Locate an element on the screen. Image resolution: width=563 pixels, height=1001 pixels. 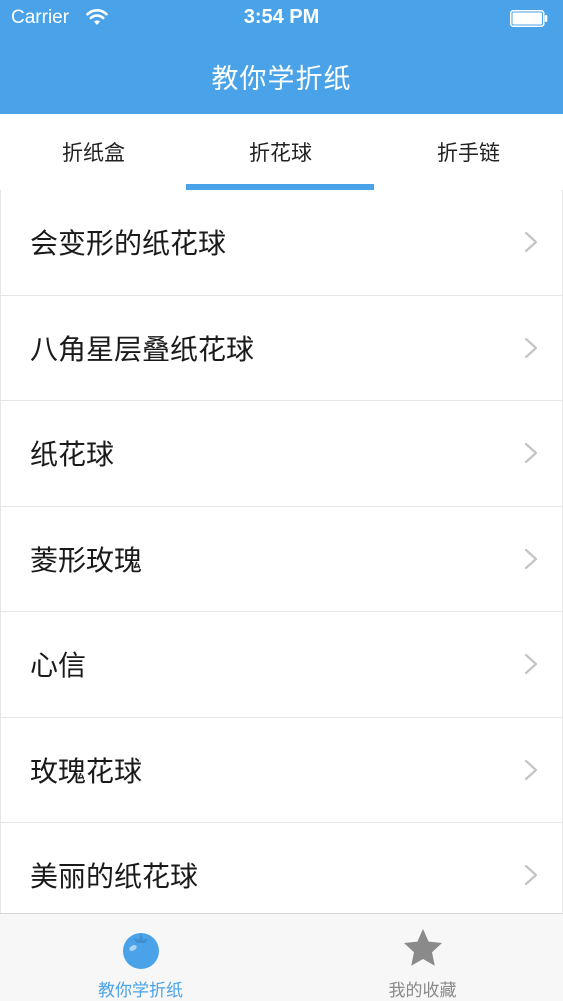
tab-flower-balls: 折花球 is located at coordinates (280, 152).